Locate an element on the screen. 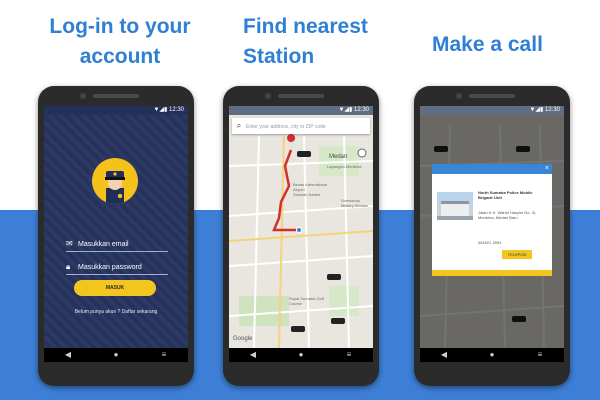  caption-find-station: Find nearest Station is located at coordinates (305, 41).